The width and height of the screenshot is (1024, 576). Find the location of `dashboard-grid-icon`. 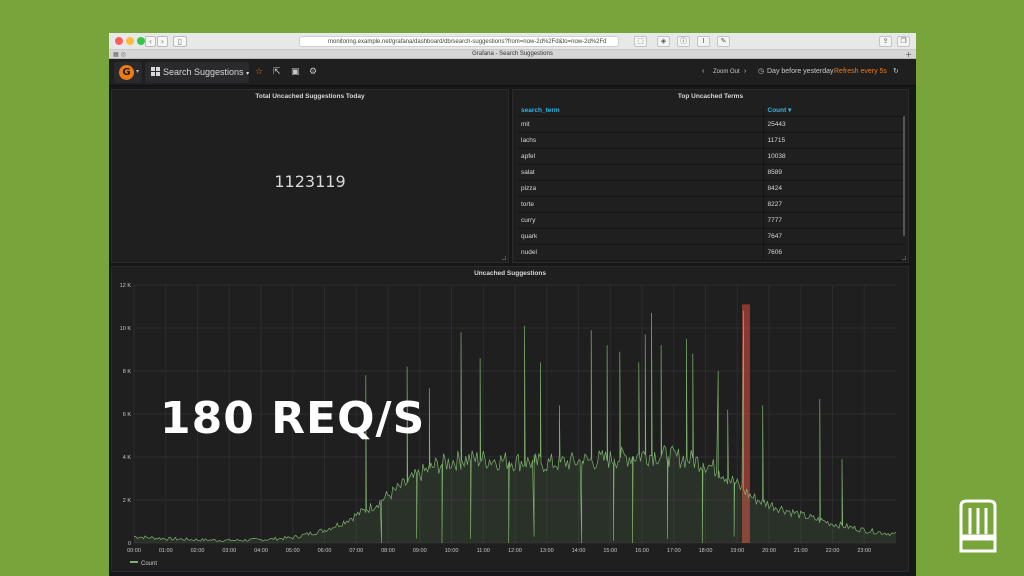

dashboard-grid-icon is located at coordinates (155, 71).